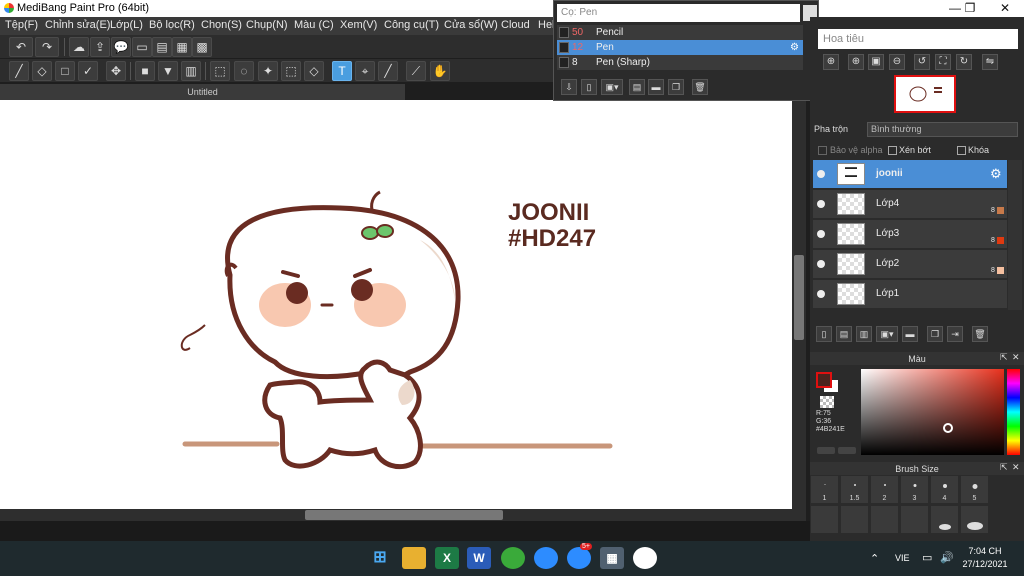 The width and height of the screenshot is (1024, 576). I want to click on new-layer-icon: ▯, so click(824, 334).